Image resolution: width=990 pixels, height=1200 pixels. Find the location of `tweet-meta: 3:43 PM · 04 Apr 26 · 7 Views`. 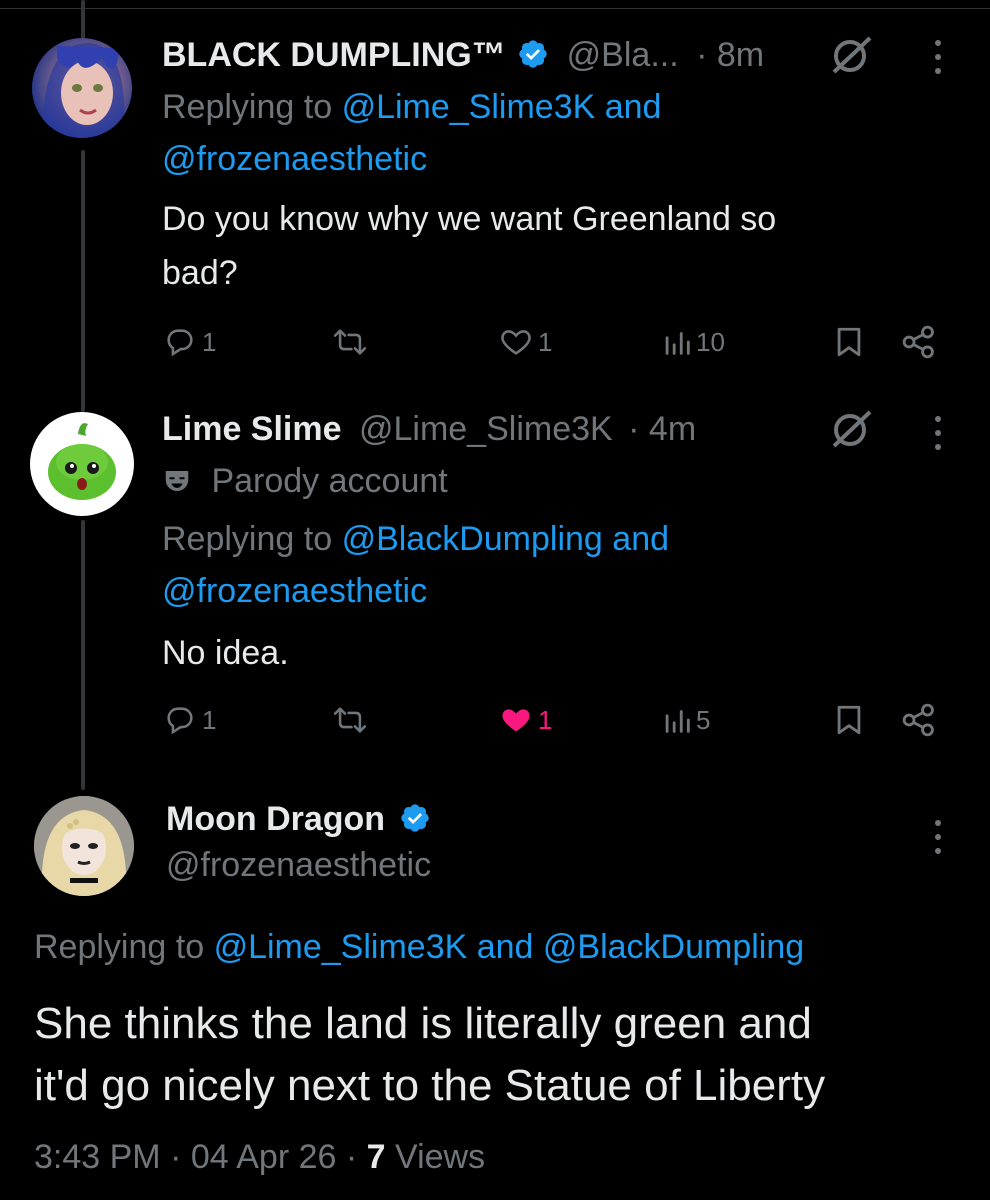

tweet-meta: 3:43 PM · 04 Apr 26 · 7 Views is located at coordinates (259, 1157).